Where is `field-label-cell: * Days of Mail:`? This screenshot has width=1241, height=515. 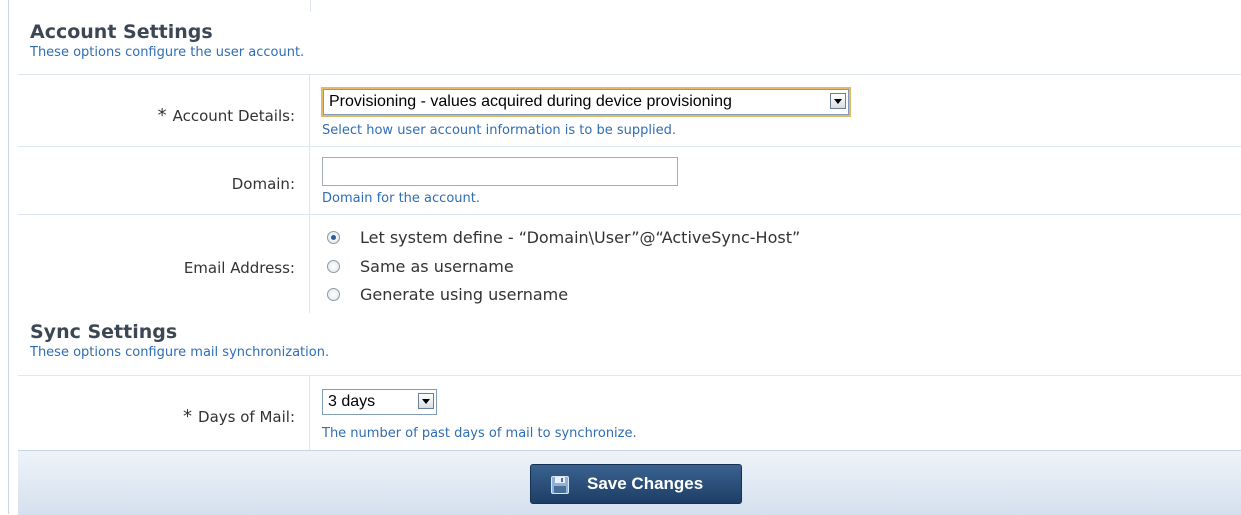
field-label-cell: * Days of Mail: is located at coordinates (164, 413).